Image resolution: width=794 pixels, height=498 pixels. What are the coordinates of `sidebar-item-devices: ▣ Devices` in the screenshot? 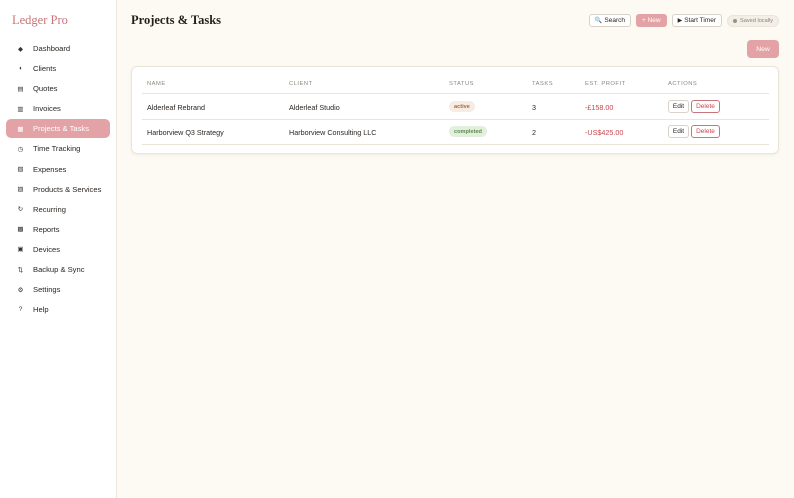 It's located at (58, 249).